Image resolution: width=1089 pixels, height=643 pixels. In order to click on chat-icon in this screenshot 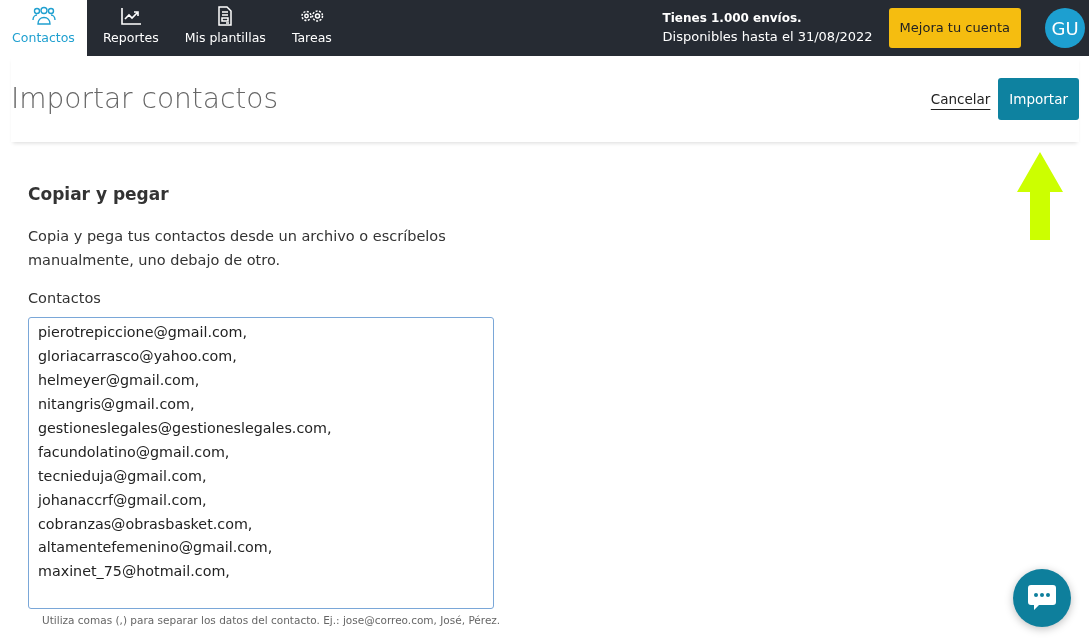, I will do `click(1042, 598)`.